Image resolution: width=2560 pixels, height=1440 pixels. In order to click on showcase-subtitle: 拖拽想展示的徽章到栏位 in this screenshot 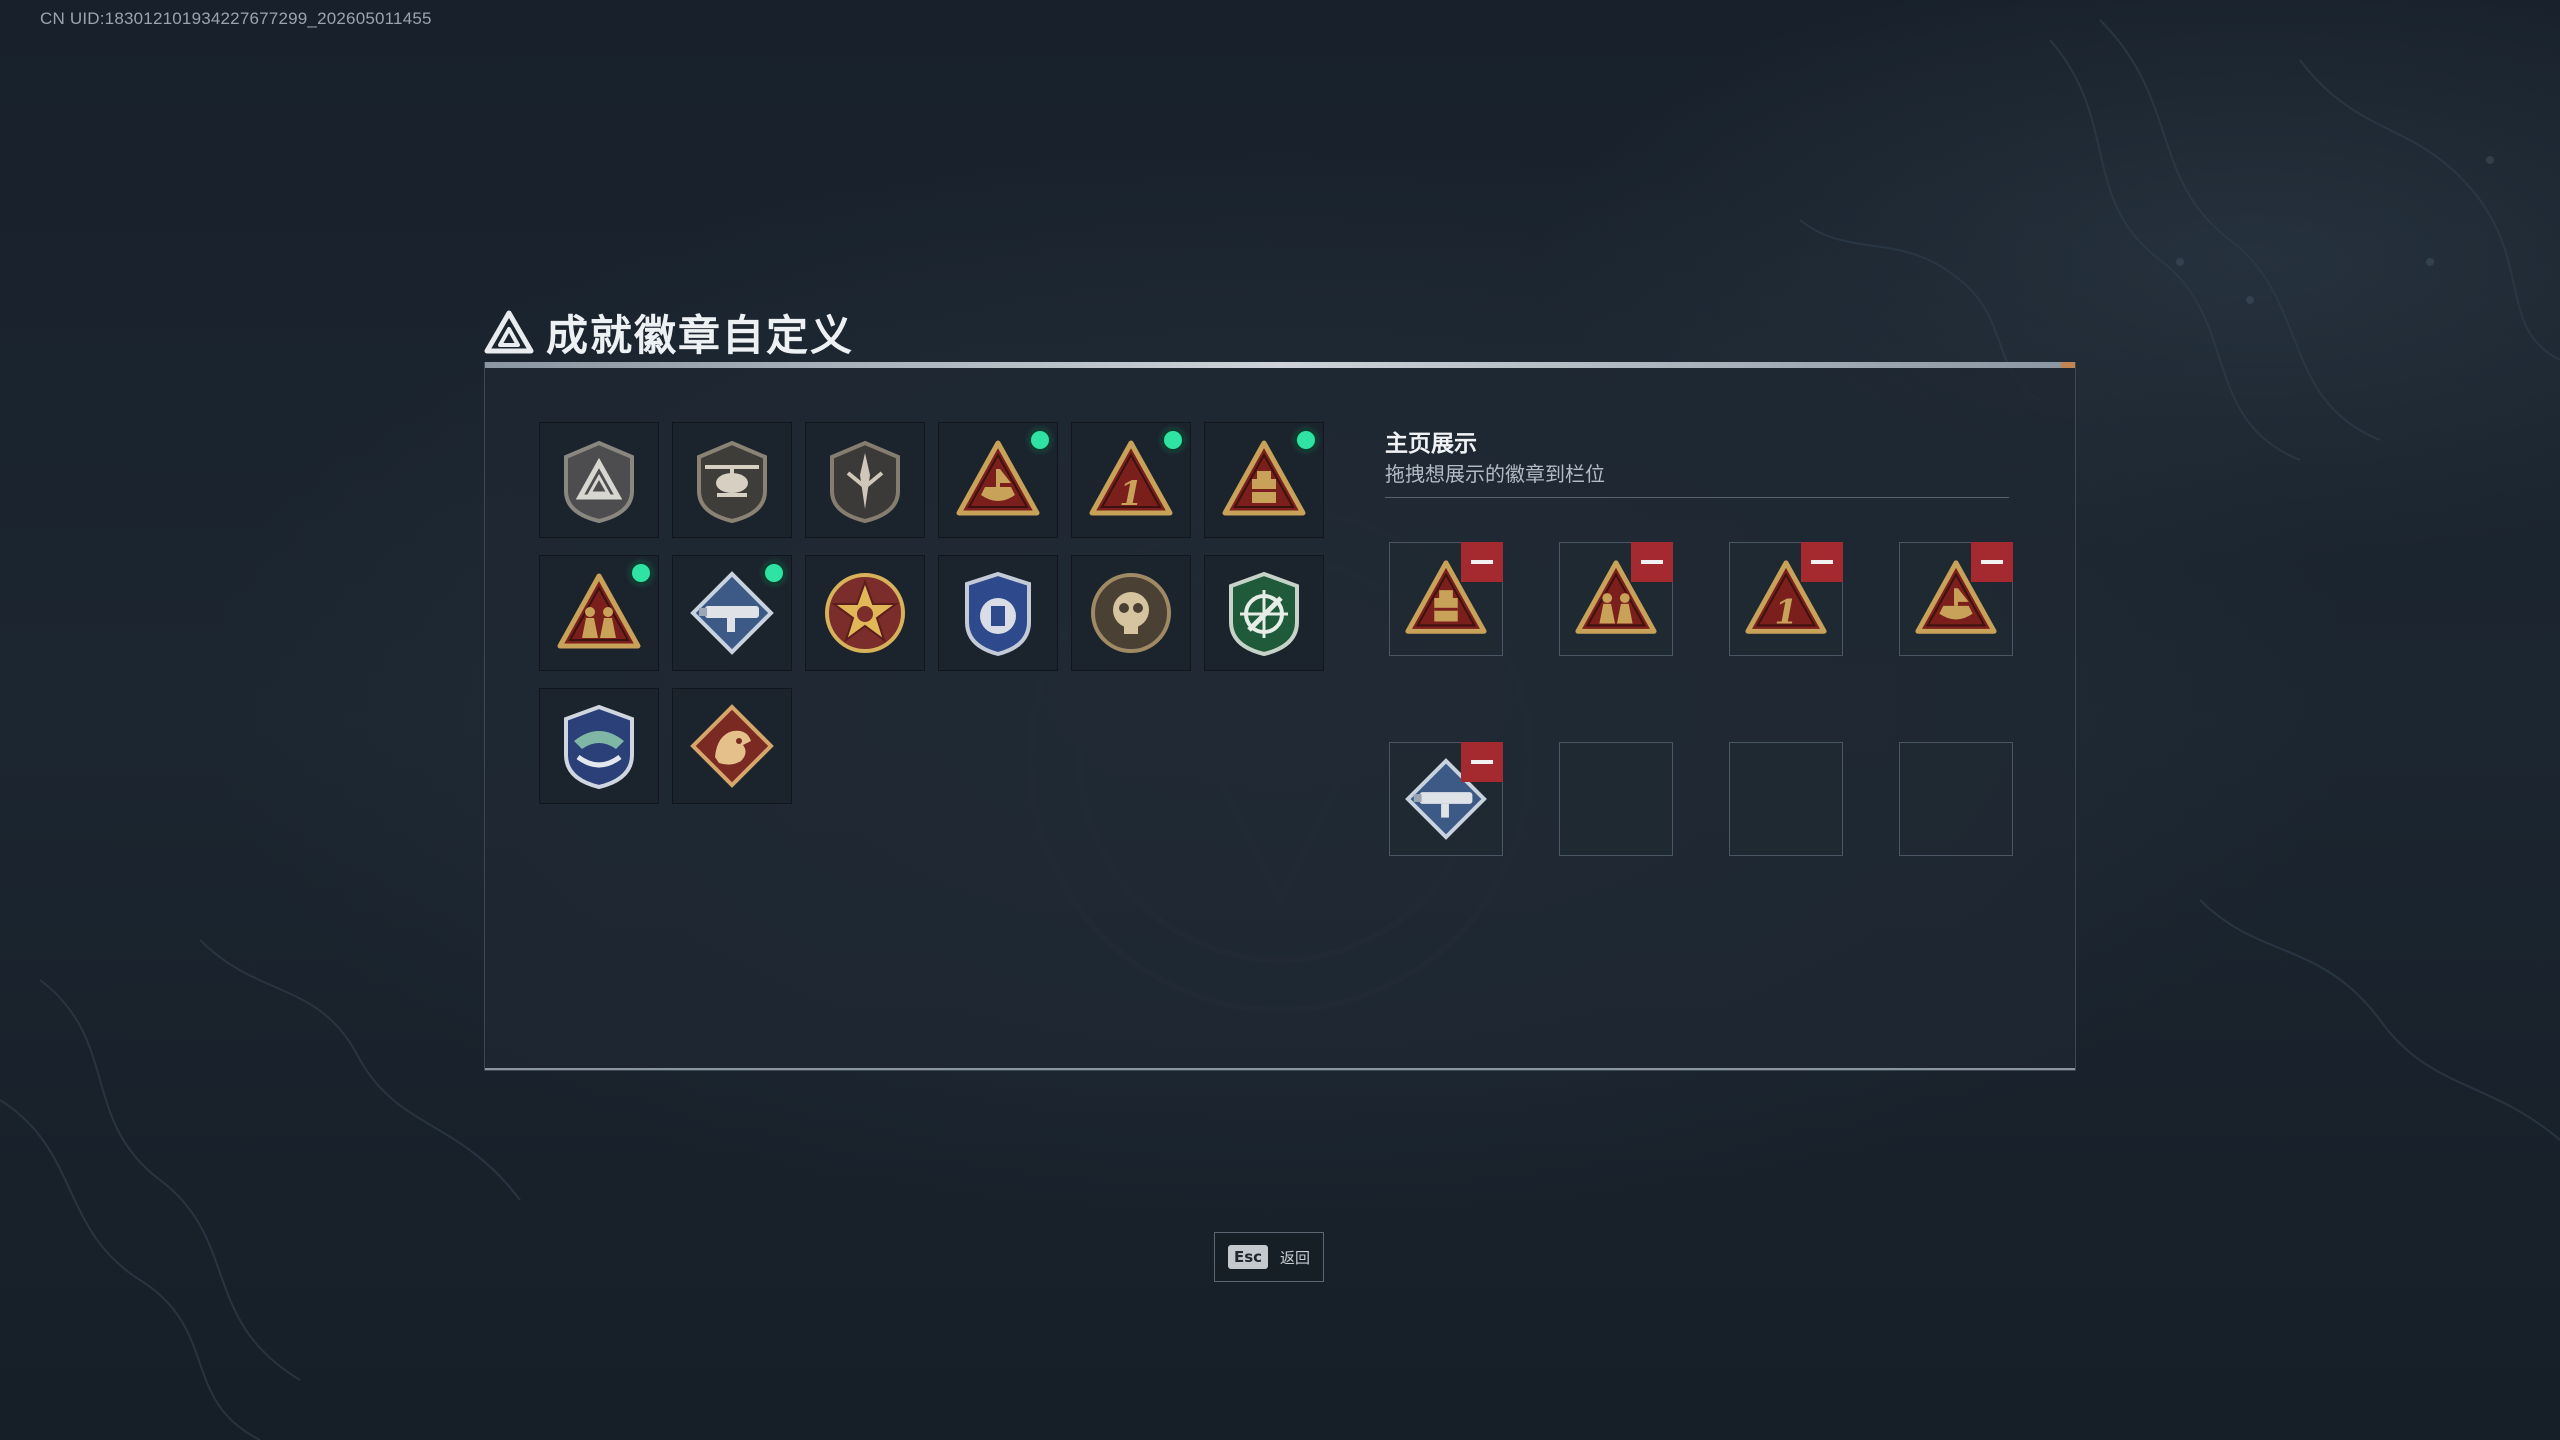, I will do `click(1495, 474)`.